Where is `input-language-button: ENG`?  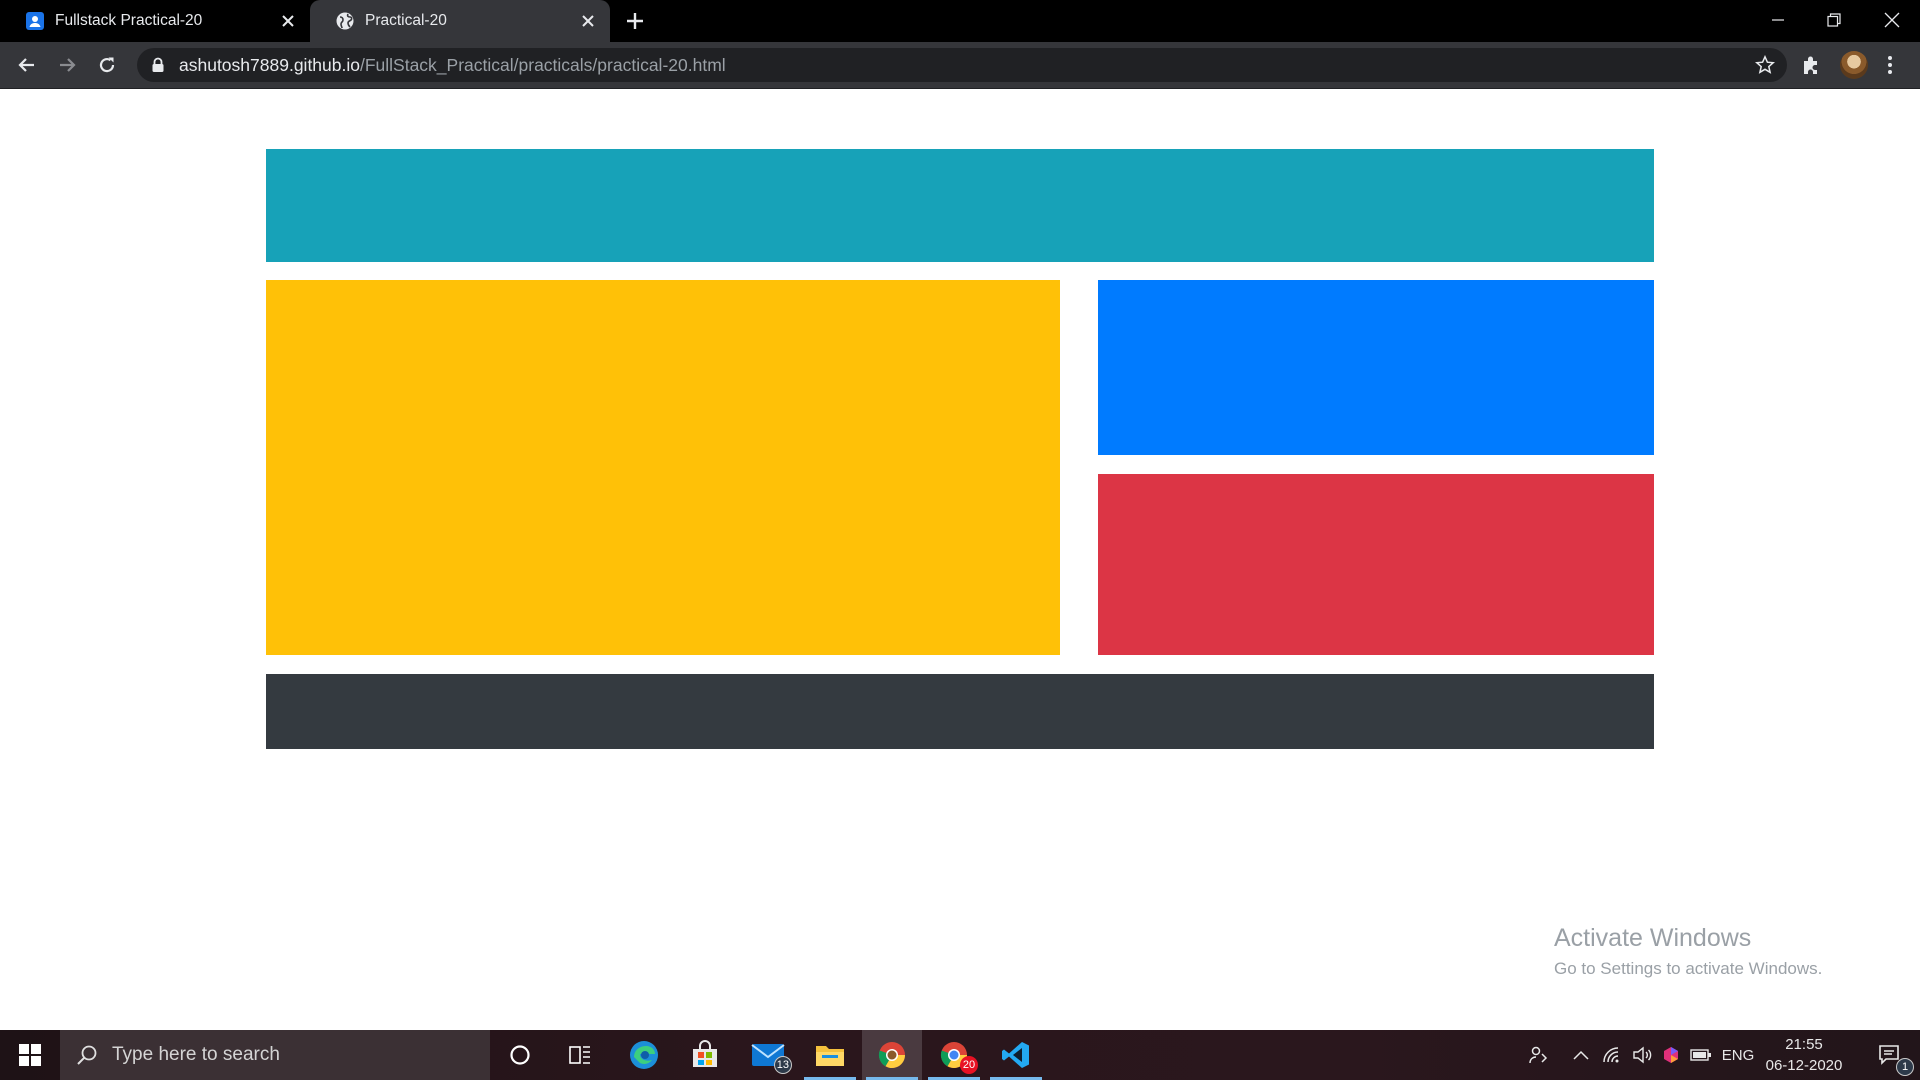 input-language-button: ENG is located at coordinates (1738, 1055).